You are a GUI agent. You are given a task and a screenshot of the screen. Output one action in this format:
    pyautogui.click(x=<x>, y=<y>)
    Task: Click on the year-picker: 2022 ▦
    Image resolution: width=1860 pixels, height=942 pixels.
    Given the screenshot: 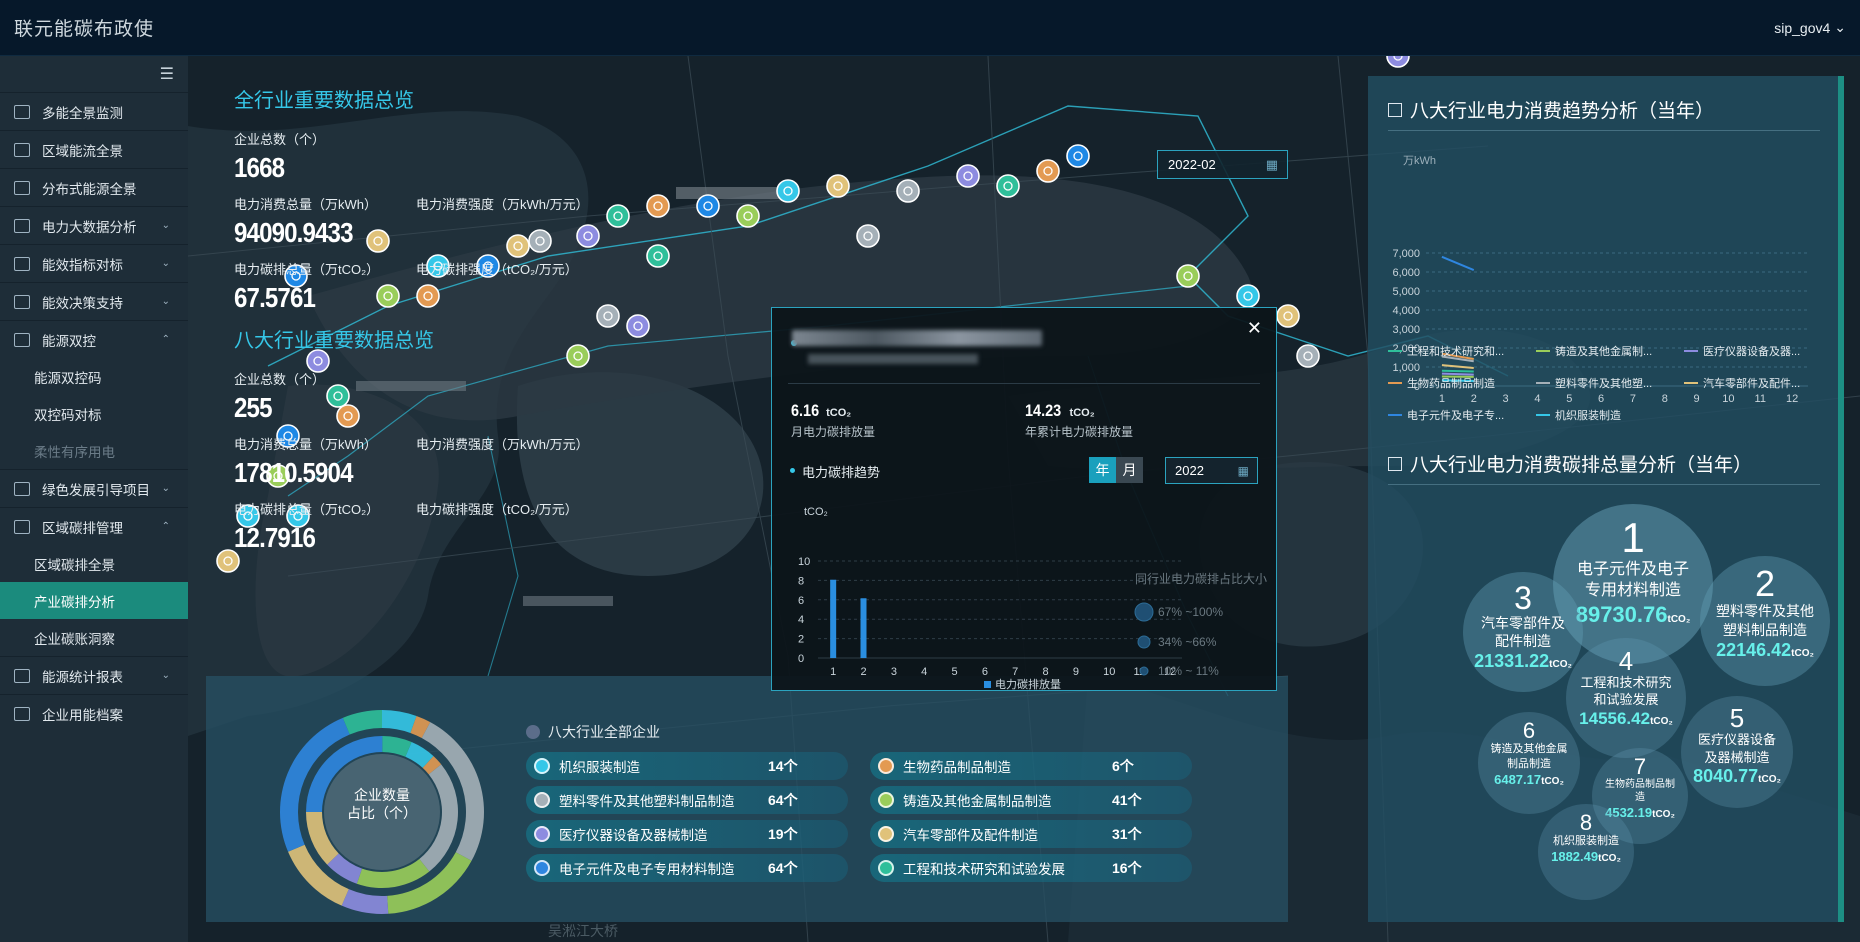 What is the action you would take?
    pyautogui.click(x=1211, y=470)
    